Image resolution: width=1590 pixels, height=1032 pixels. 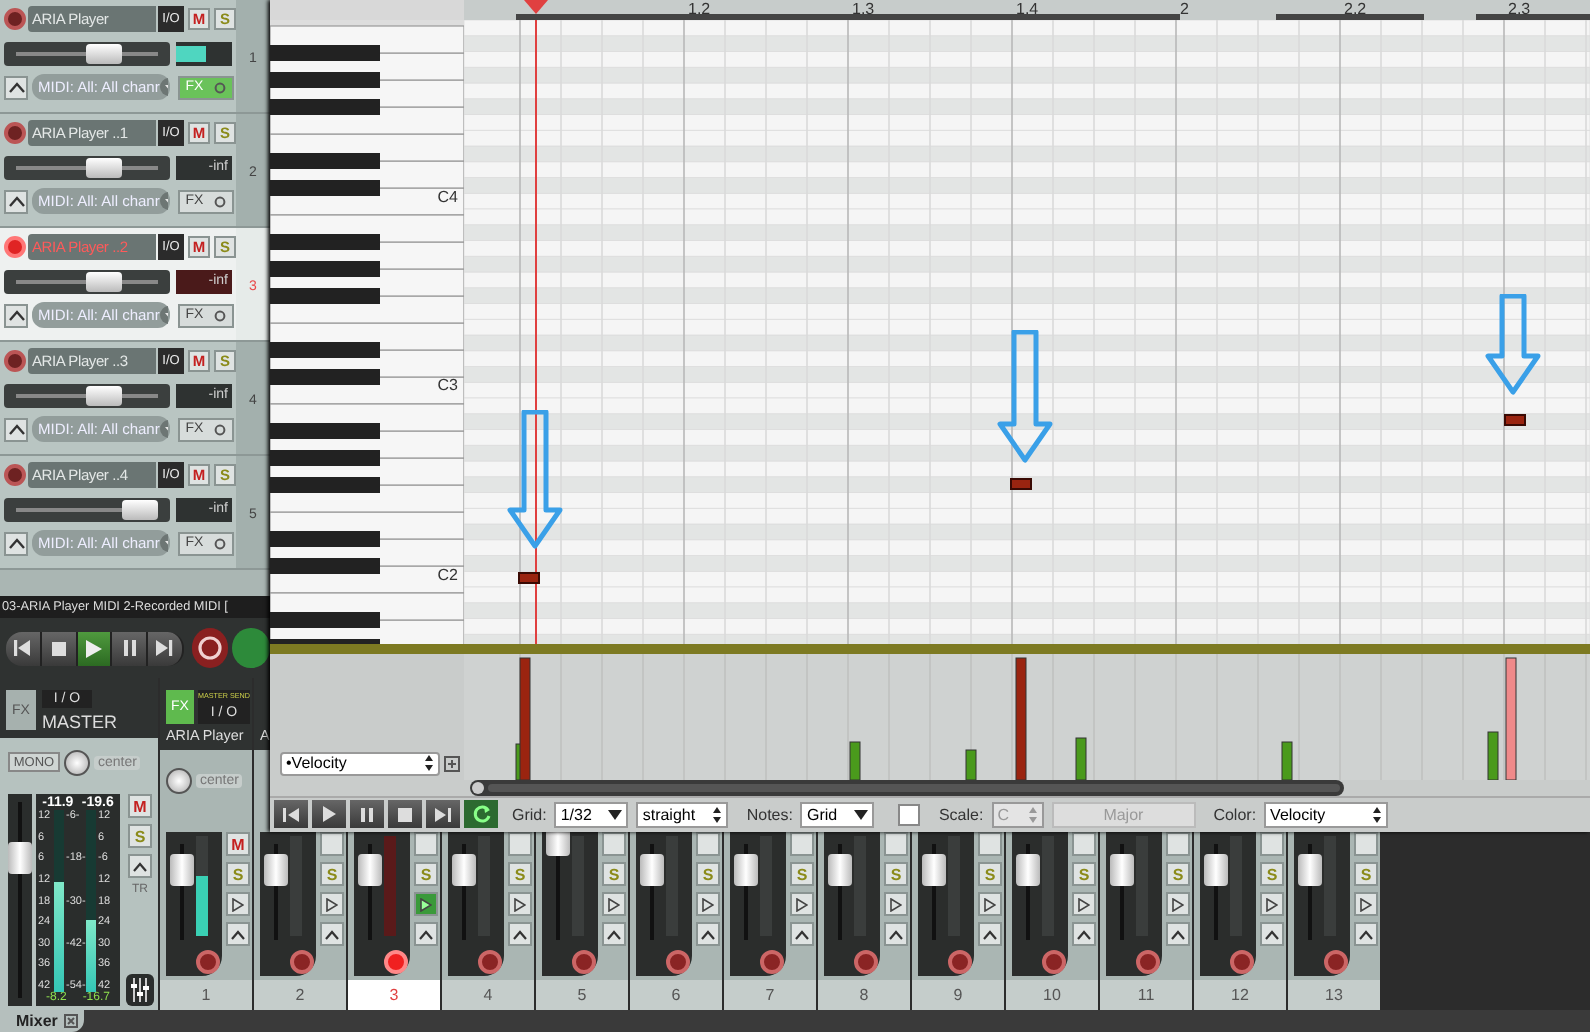 What do you see at coordinates (958, 995) in the screenshot?
I see `strip-number: 9` at bounding box center [958, 995].